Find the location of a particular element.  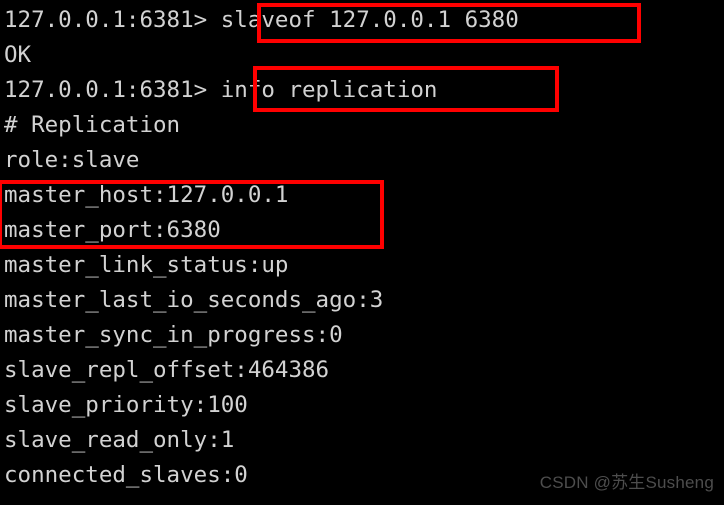

terminal-line: OK is located at coordinates (18, 55).